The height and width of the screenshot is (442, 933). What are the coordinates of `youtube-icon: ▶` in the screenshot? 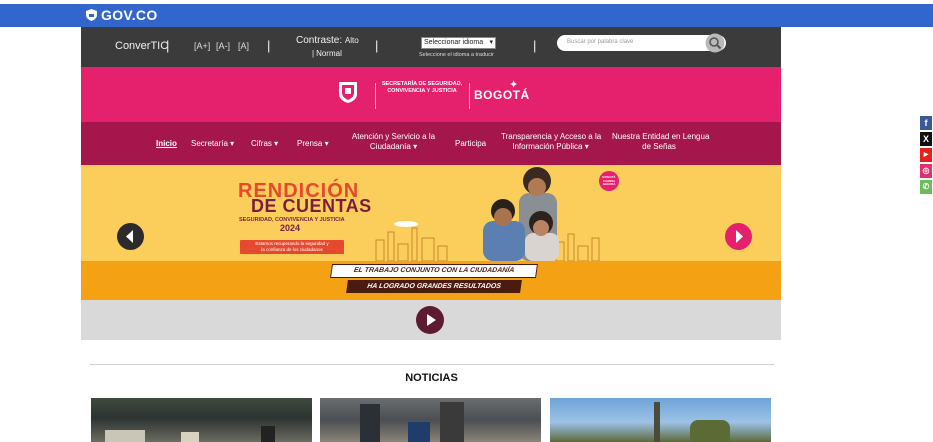 It's located at (926, 155).